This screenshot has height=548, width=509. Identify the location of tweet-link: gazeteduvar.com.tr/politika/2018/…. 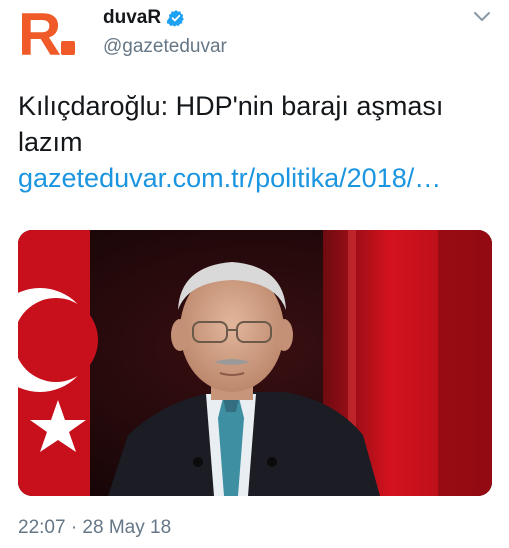
(229, 178).